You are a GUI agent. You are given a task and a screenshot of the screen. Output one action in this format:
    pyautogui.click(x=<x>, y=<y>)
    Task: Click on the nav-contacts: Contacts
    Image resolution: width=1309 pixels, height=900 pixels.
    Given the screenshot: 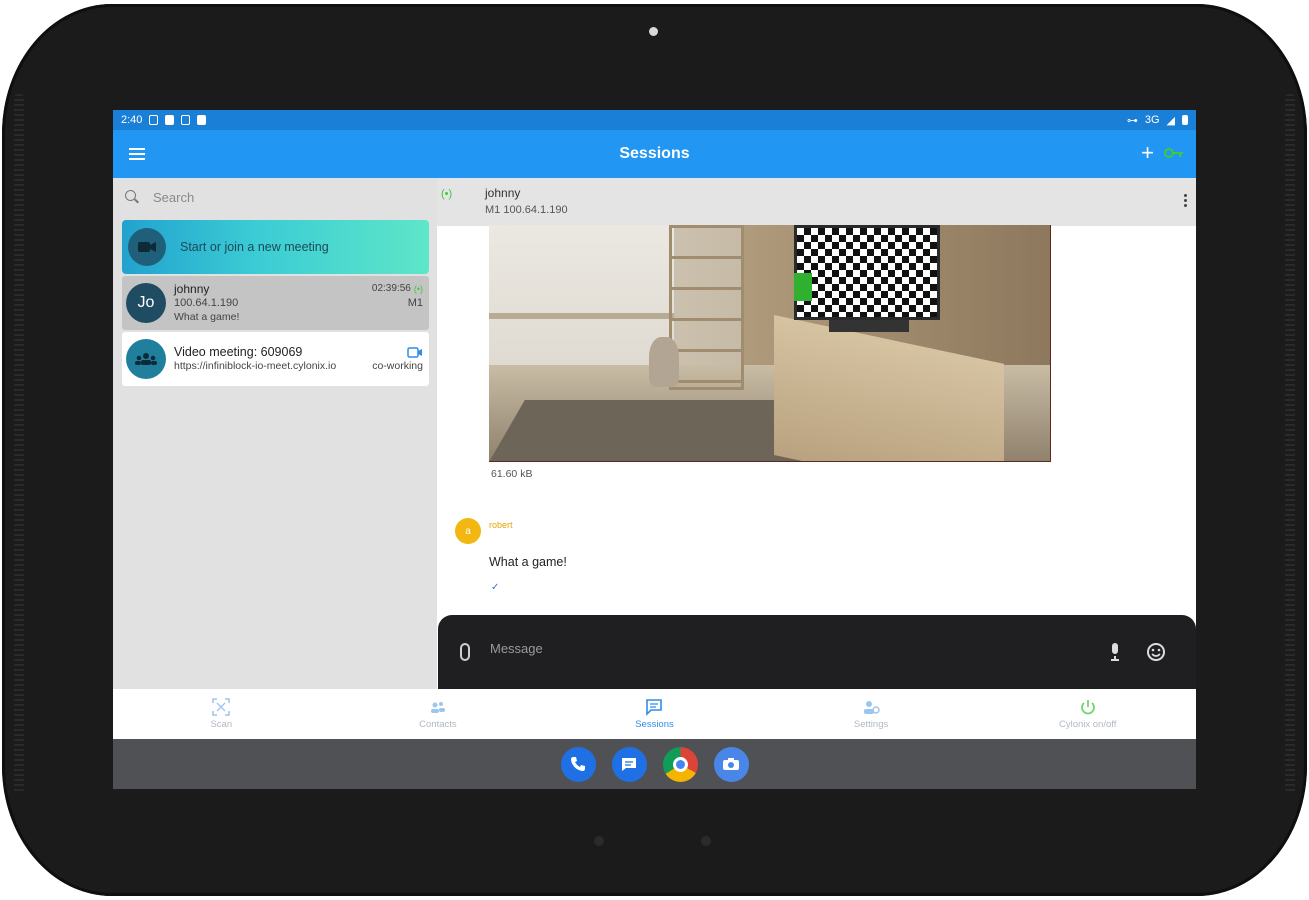 What is the action you would take?
    pyautogui.click(x=438, y=714)
    